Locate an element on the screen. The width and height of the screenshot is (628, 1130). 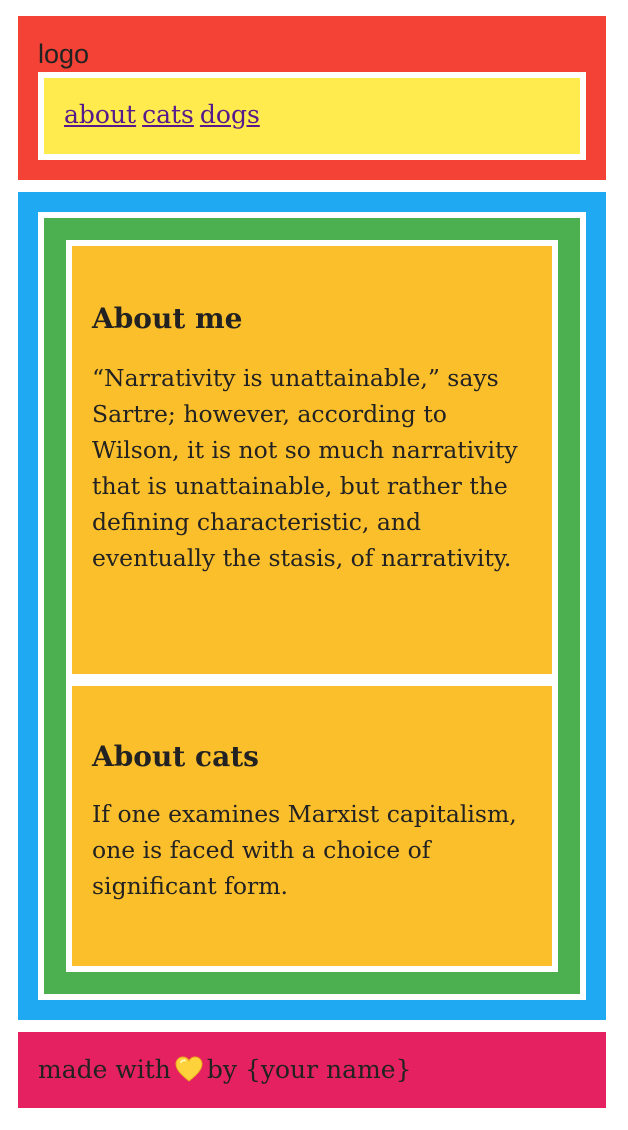
main-nav: about cats dogs is located at coordinates (312, 116).